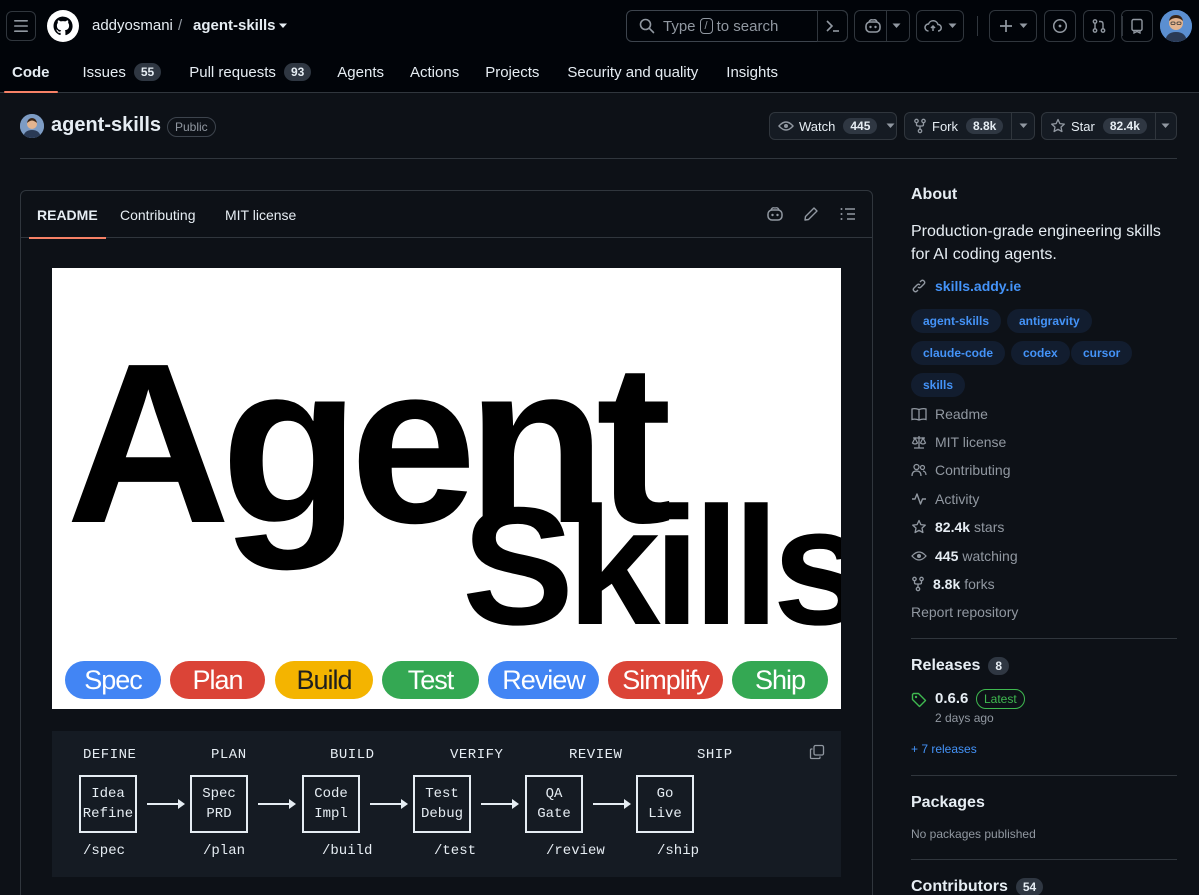 The height and width of the screenshot is (895, 1199). What do you see at coordinates (945, 499) in the screenshot?
I see `activity-link: Activity` at bounding box center [945, 499].